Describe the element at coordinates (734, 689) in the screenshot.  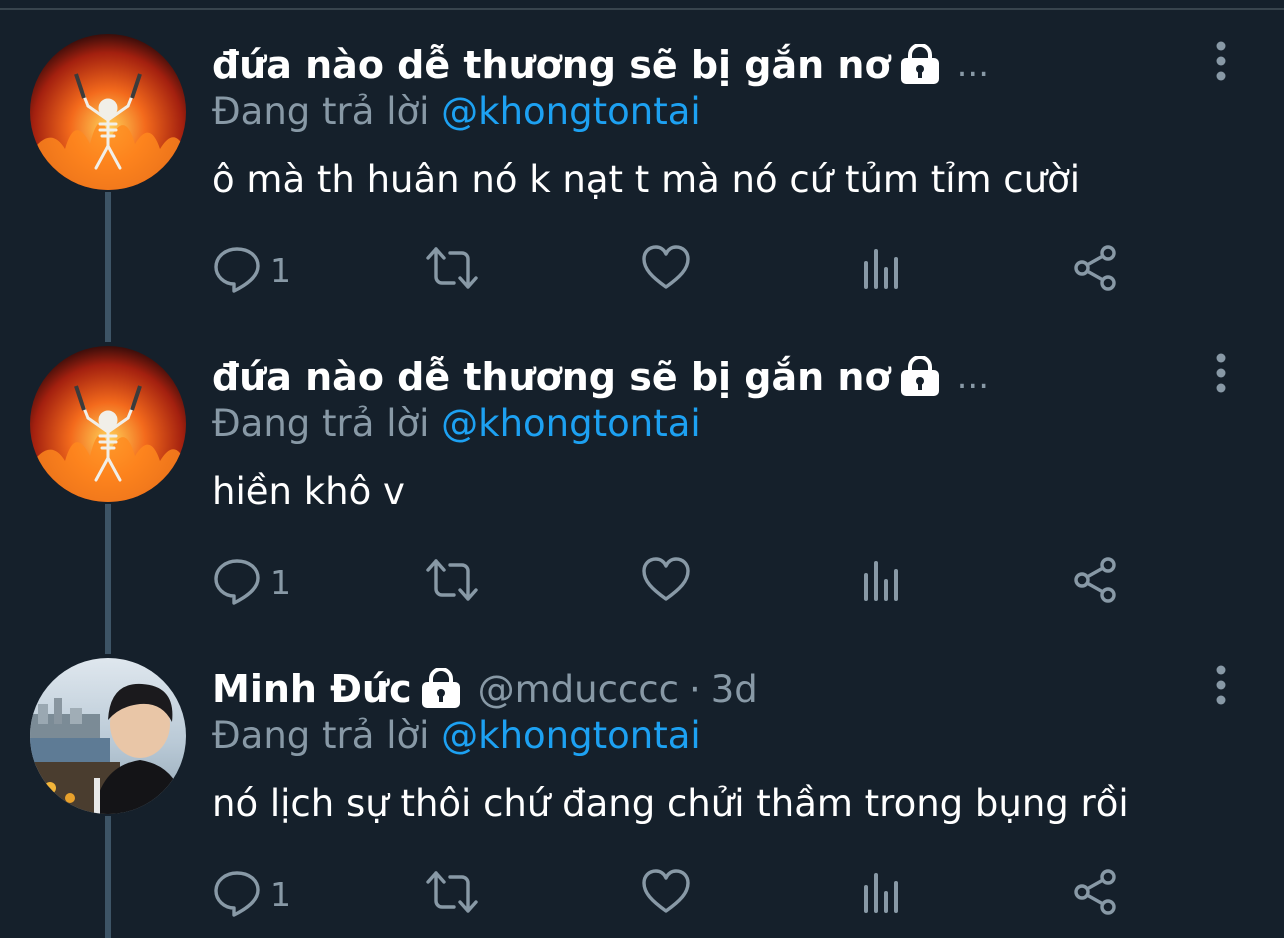
I see `timestamp: 3d` at that location.